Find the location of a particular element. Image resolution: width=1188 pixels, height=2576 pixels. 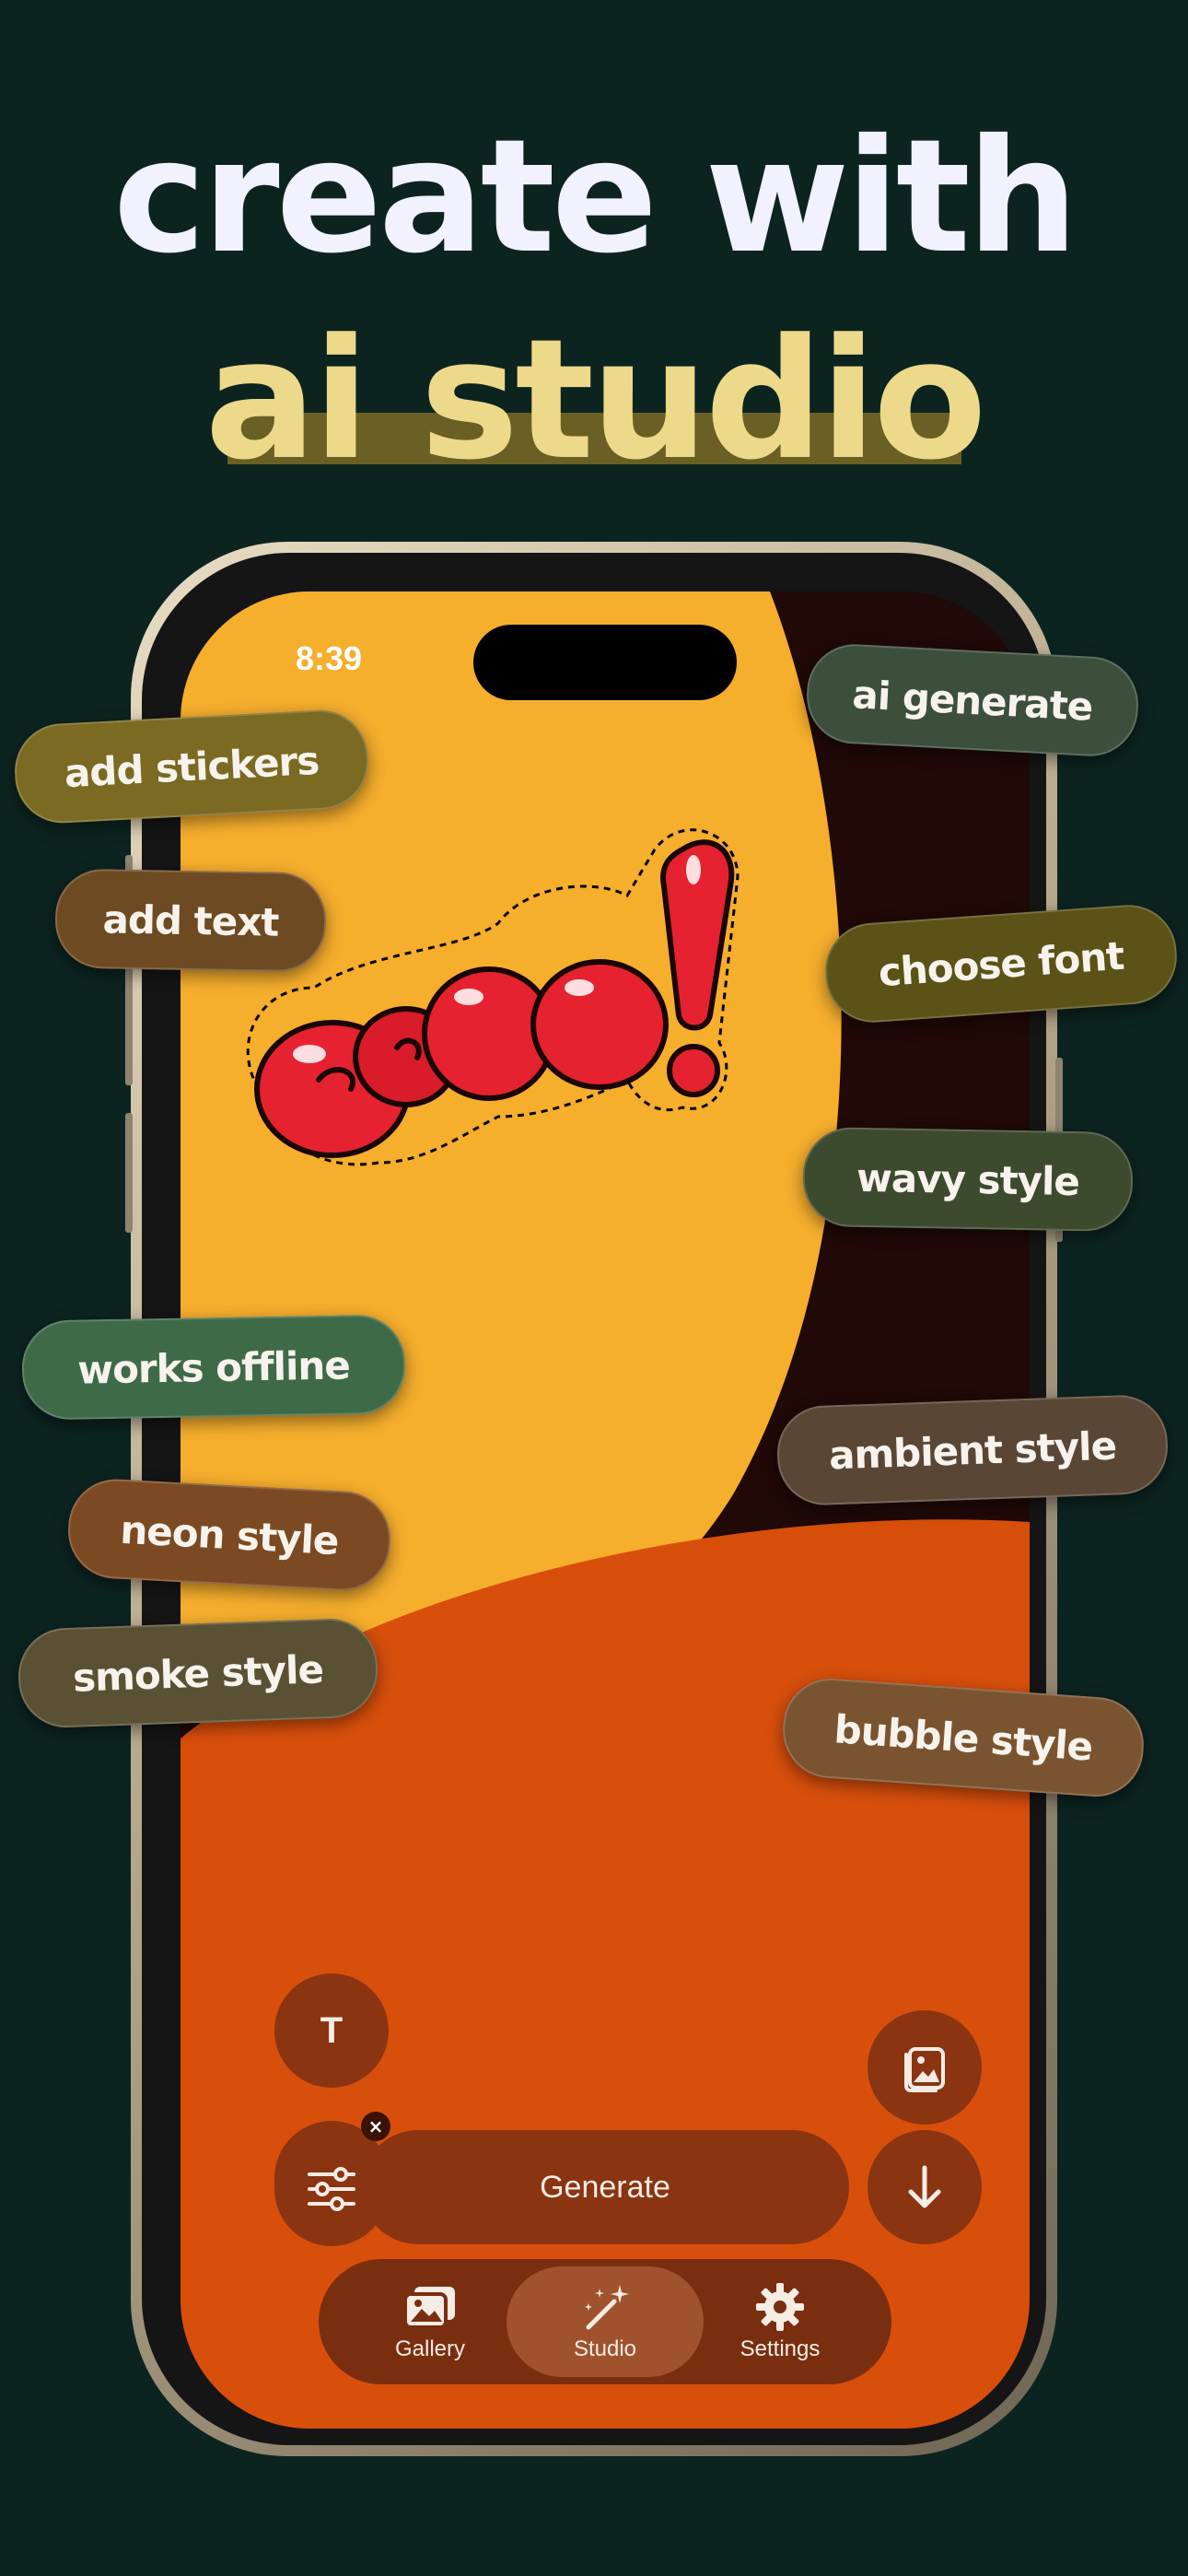

tab-gallery: Gallery is located at coordinates (430, 2321).